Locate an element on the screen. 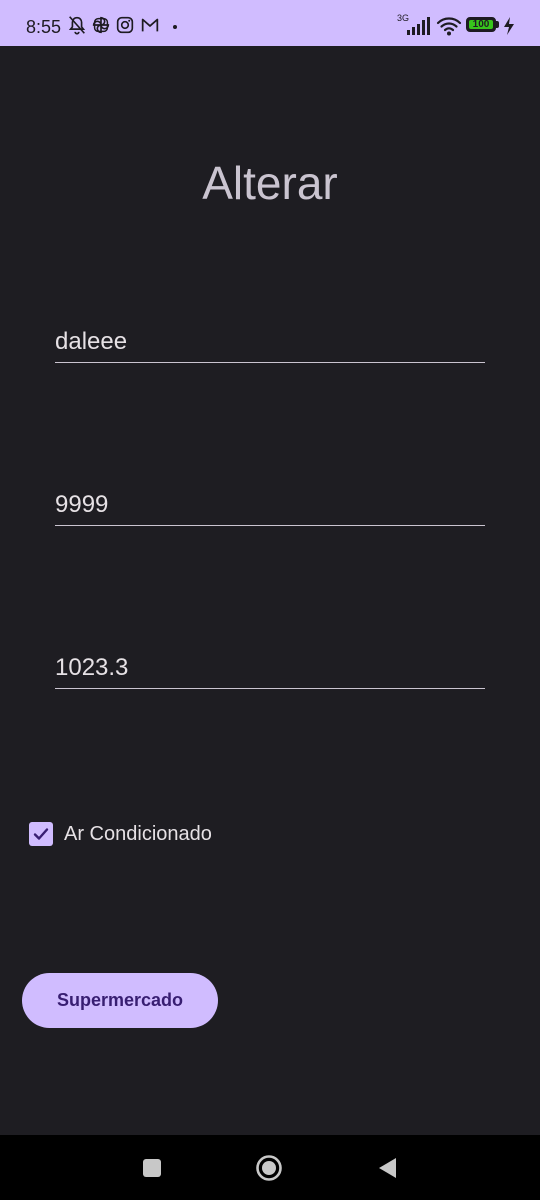  home-button is located at coordinates (269, 1167).